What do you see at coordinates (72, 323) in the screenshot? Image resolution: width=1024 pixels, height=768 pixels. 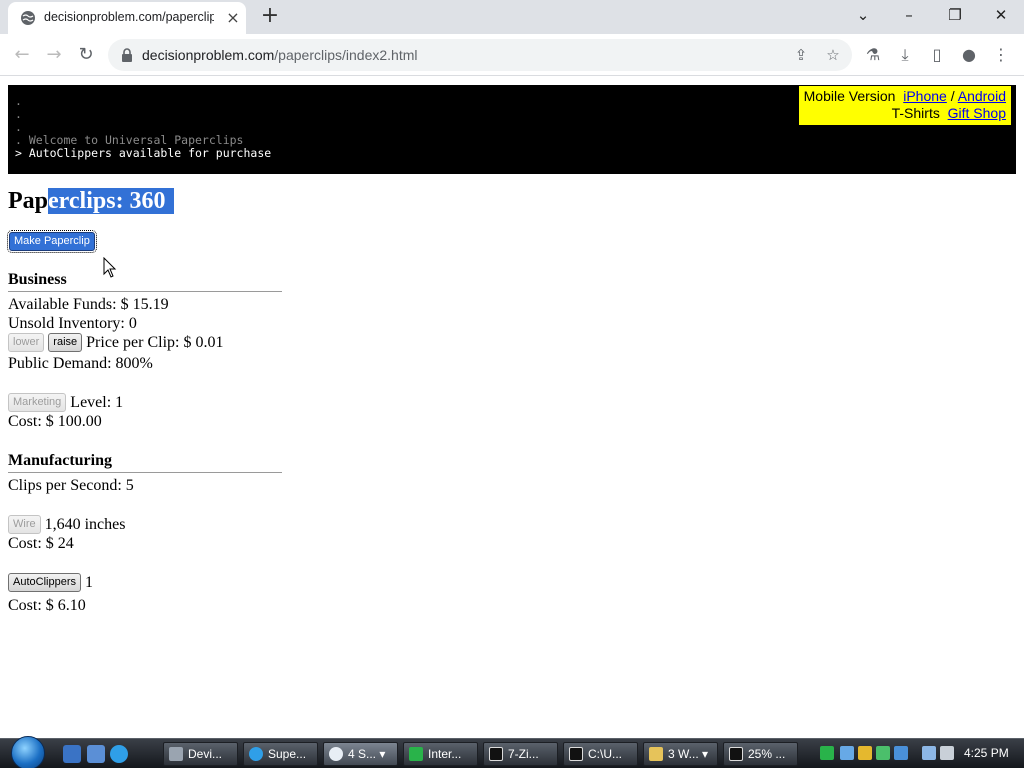 I see `unsold-inventory: Unsold Inventory: 0` at bounding box center [72, 323].